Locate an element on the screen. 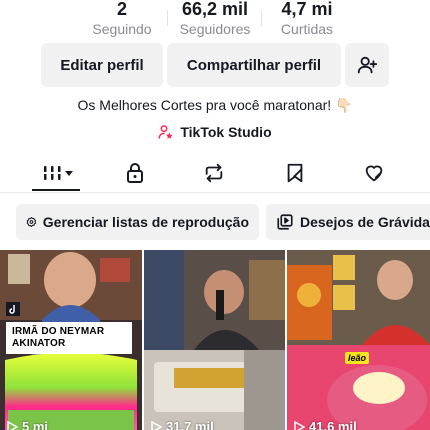 The image size is (430, 430). following-stat: 2 Seguindo is located at coordinates (121, 19).